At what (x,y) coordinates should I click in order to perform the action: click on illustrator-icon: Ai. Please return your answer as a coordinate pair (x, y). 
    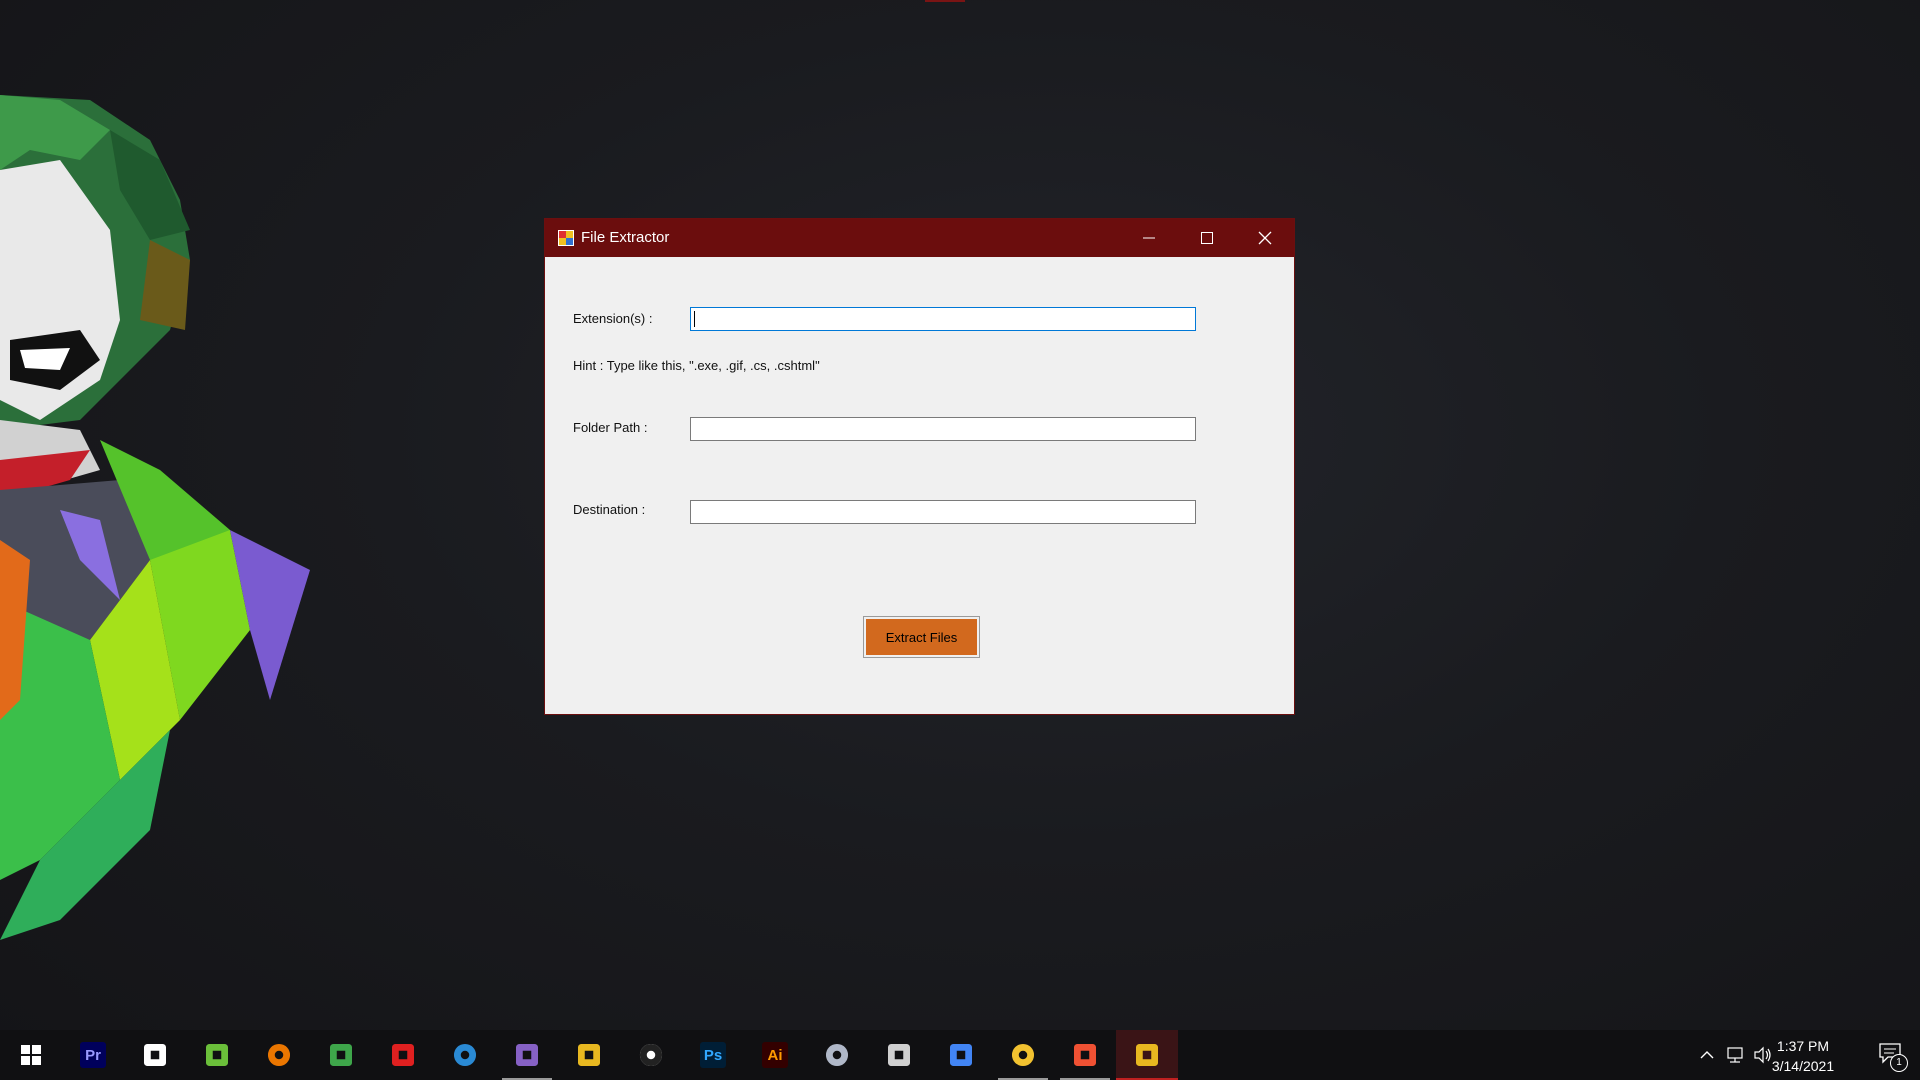
    Looking at the image, I should click on (775, 1055).